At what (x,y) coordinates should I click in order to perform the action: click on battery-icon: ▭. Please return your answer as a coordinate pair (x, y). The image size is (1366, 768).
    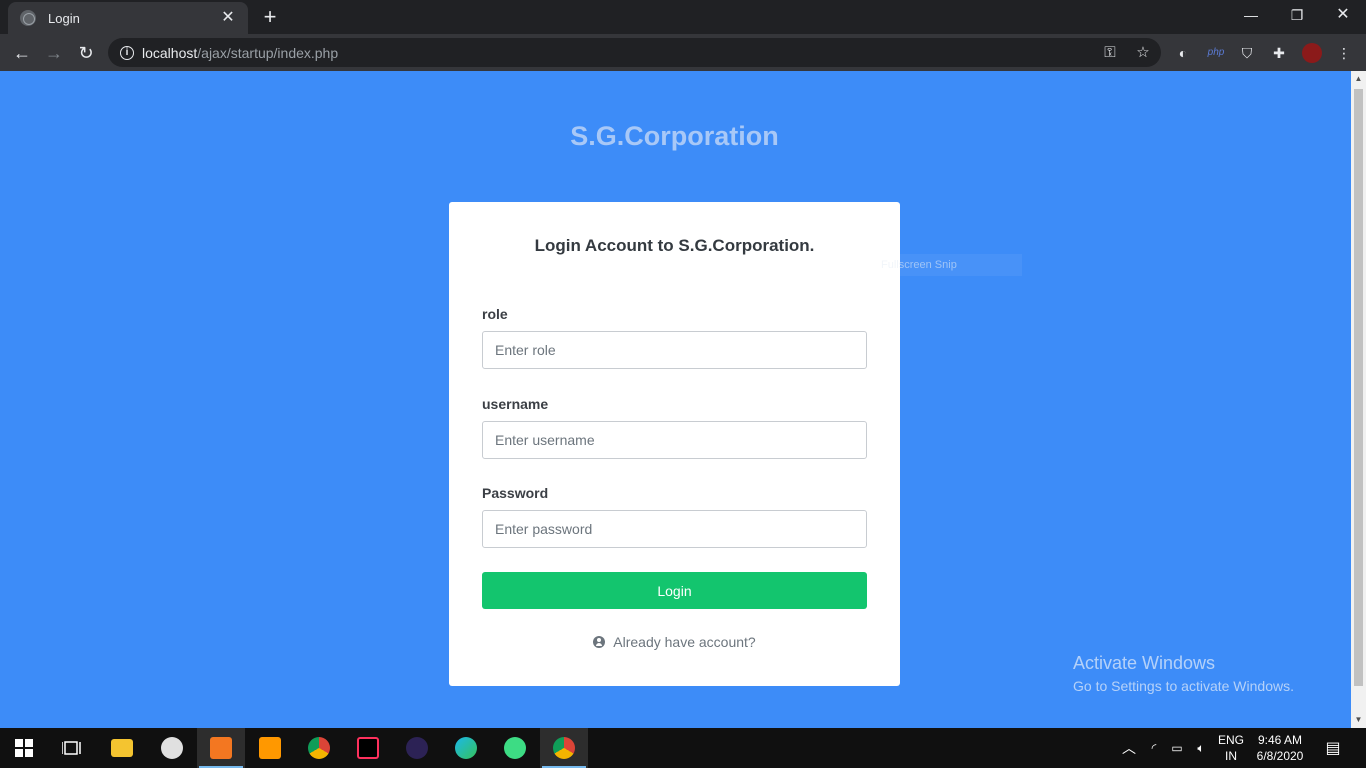
    Looking at the image, I should click on (1177, 748).